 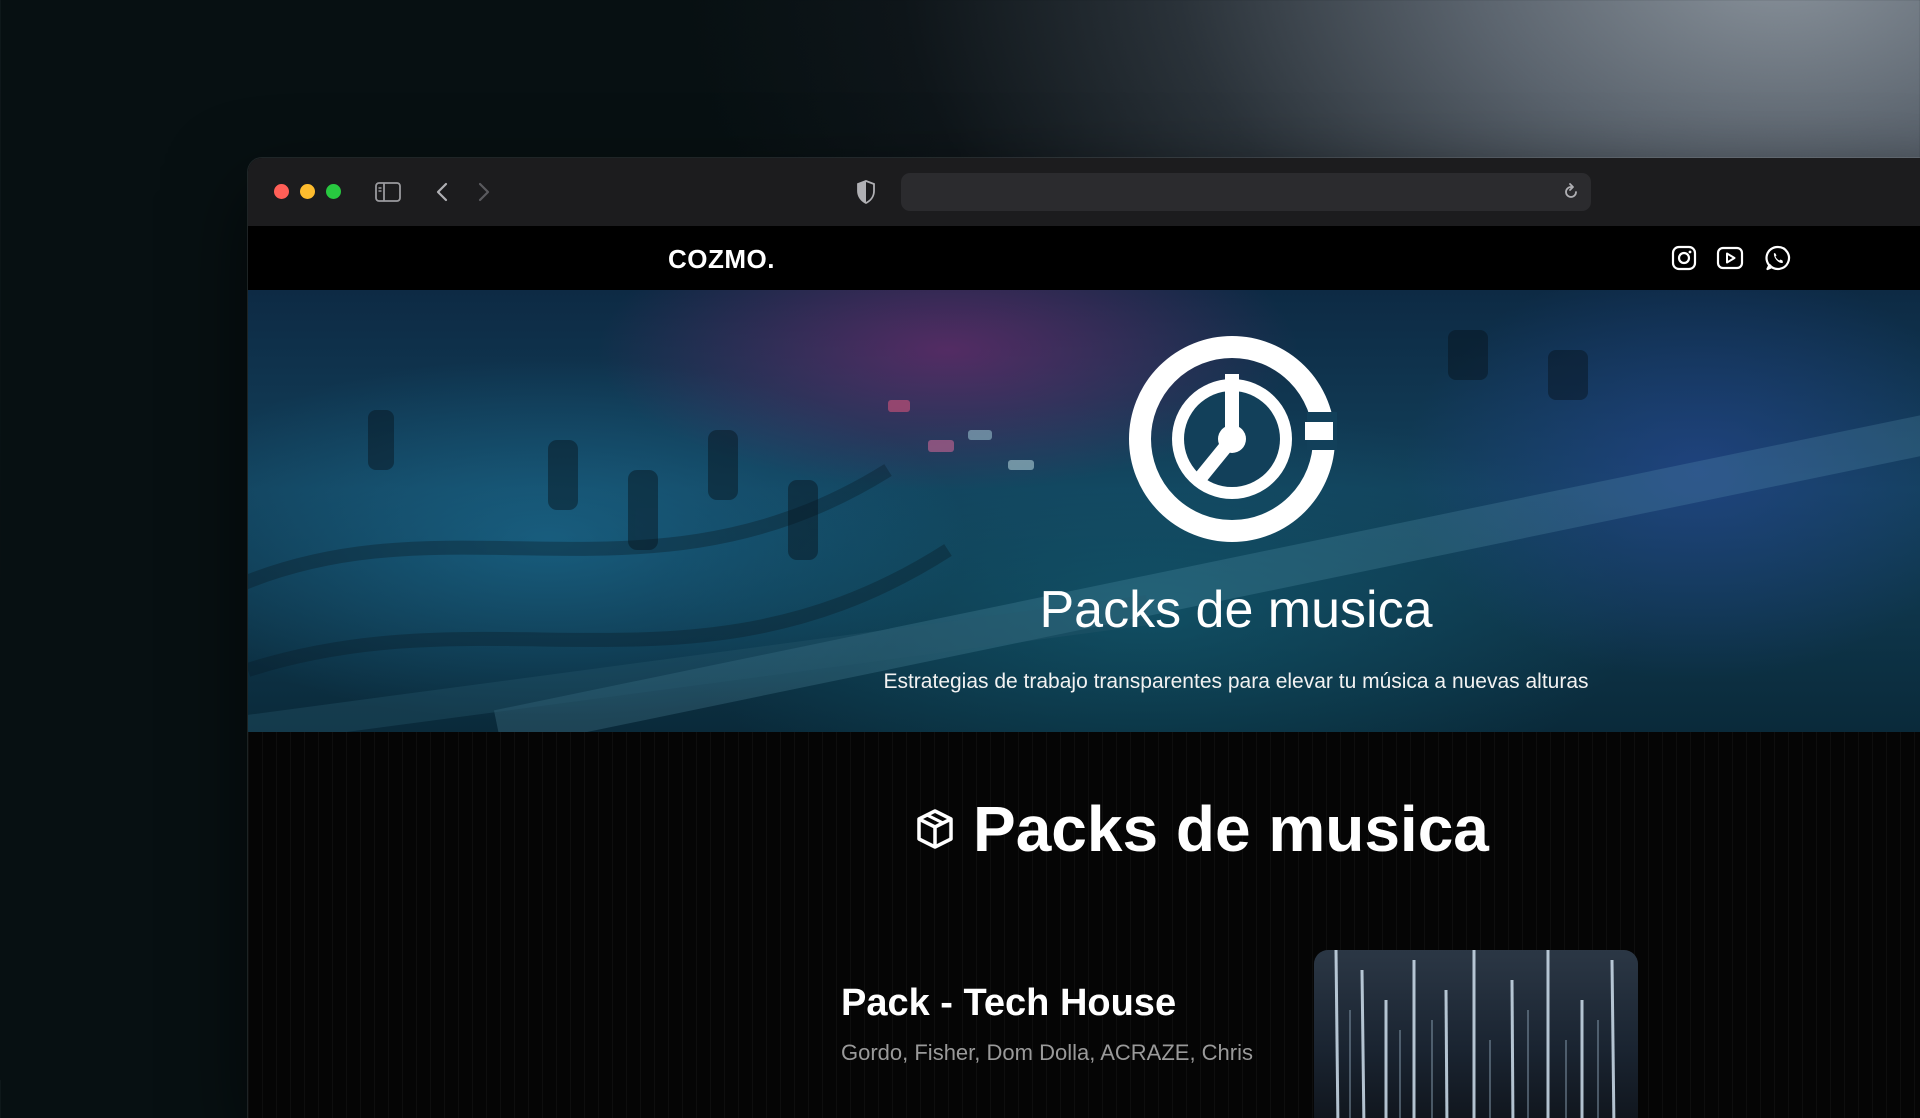 What do you see at coordinates (442, 192) in the screenshot?
I see `back-arrow-icon` at bounding box center [442, 192].